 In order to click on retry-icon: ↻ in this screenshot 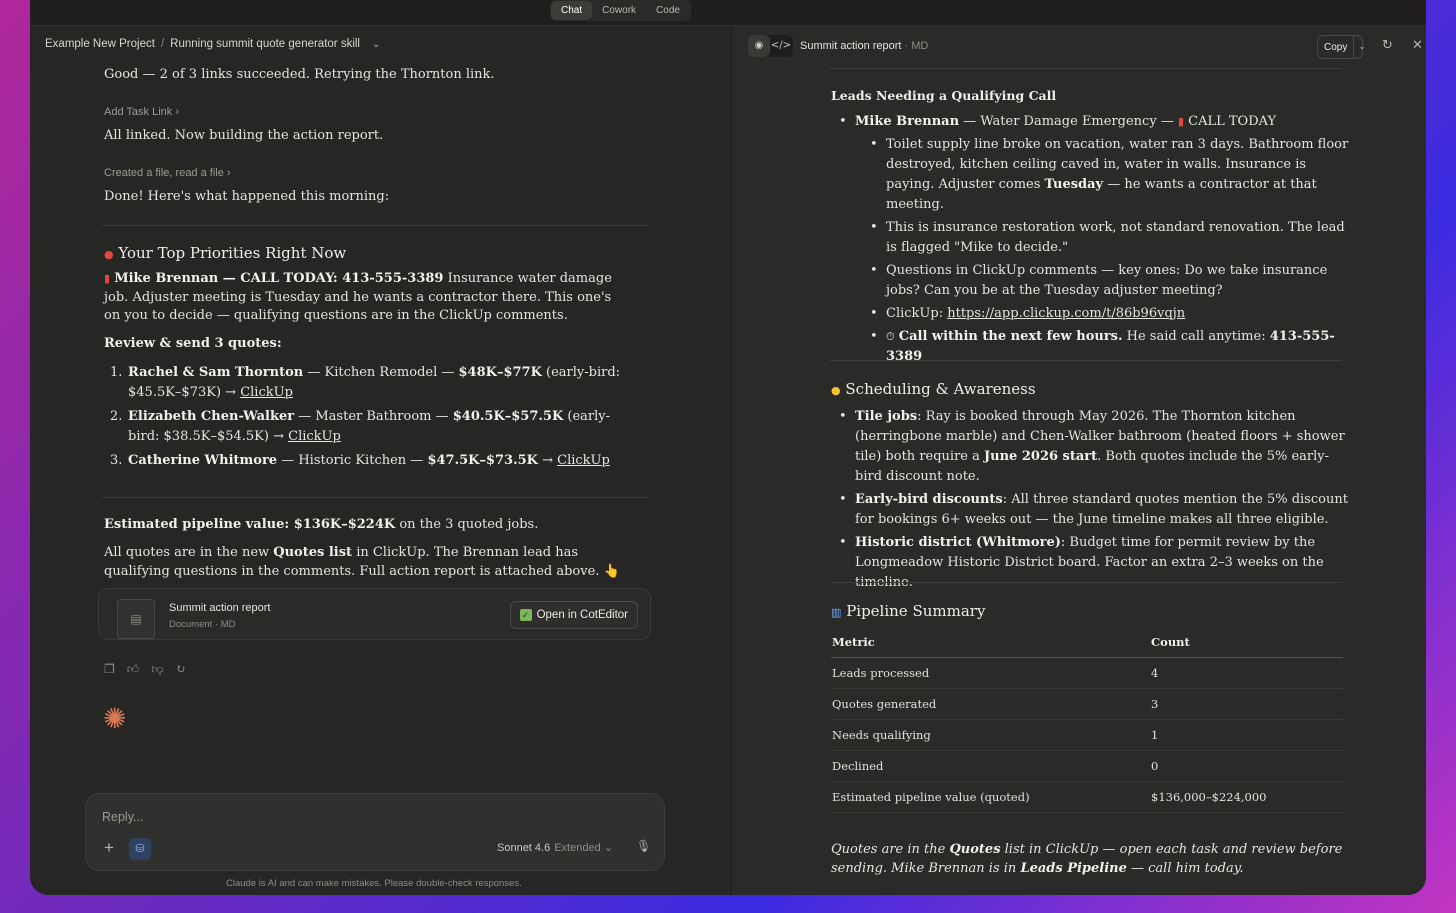, I will do `click(181, 669)`.